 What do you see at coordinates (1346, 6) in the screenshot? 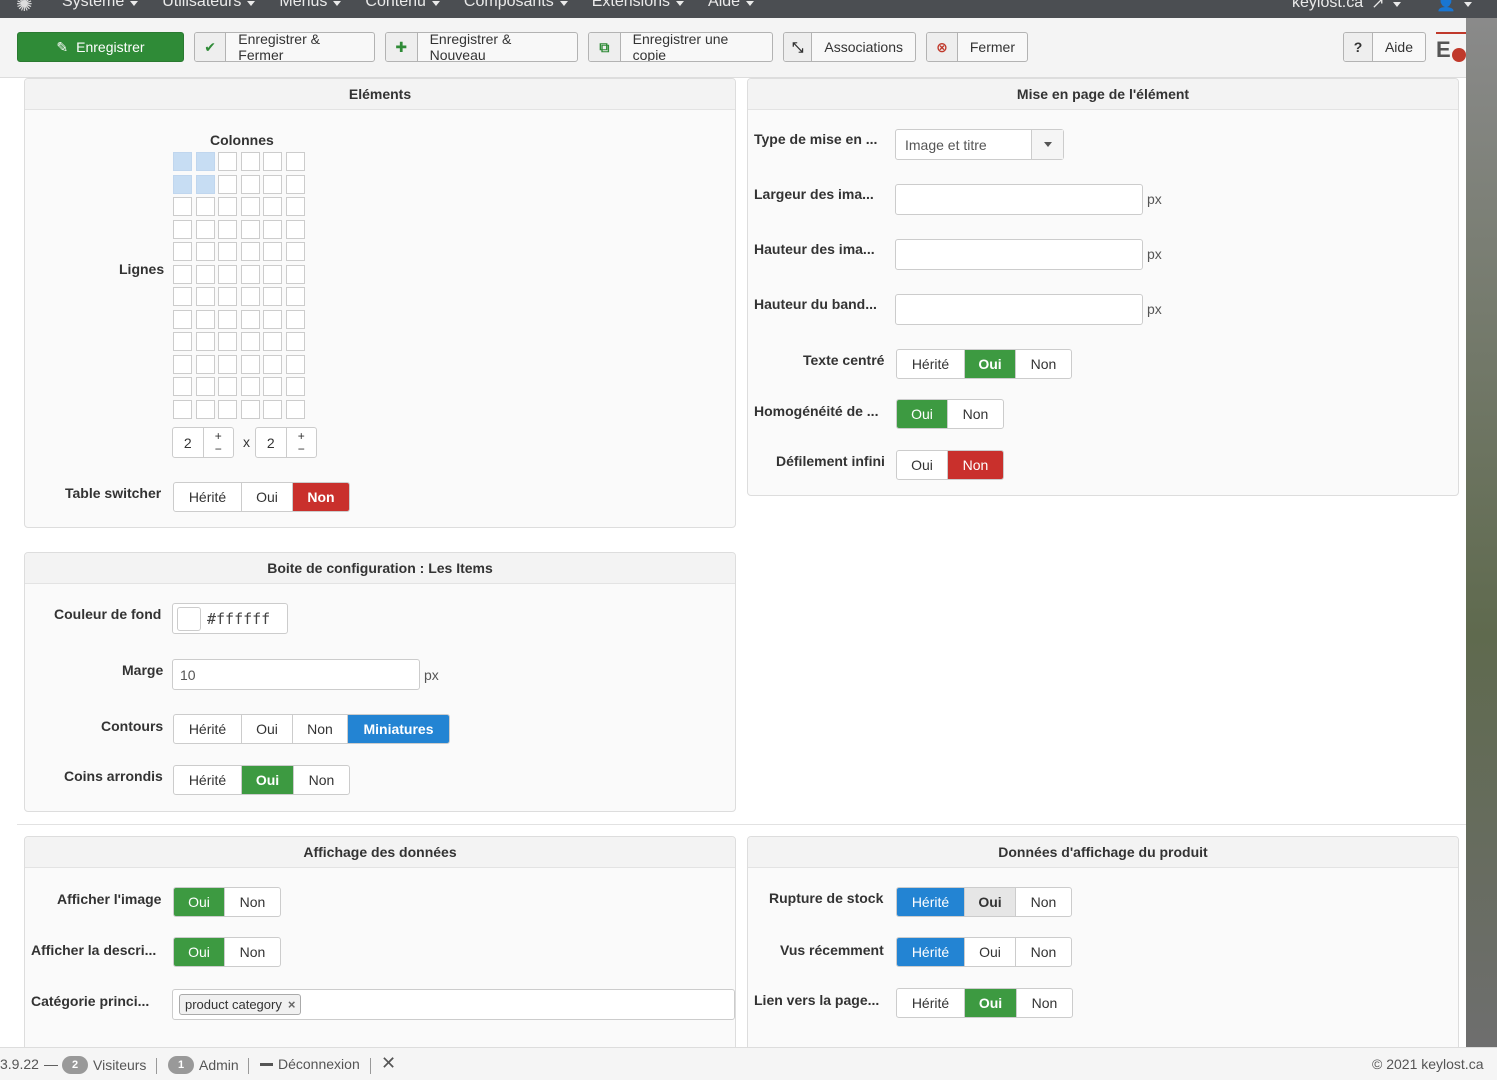
I see `site-link: keylost.ca ↗` at bounding box center [1346, 6].